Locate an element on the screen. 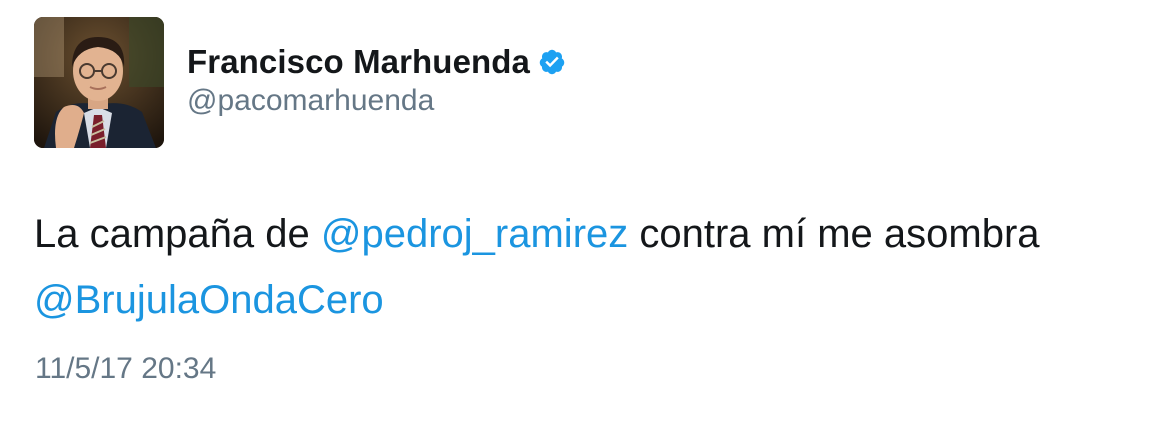 The width and height of the screenshot is (1168, 424). author-name-row: Francisco Marhuenda is located at coordinates (376, 62).